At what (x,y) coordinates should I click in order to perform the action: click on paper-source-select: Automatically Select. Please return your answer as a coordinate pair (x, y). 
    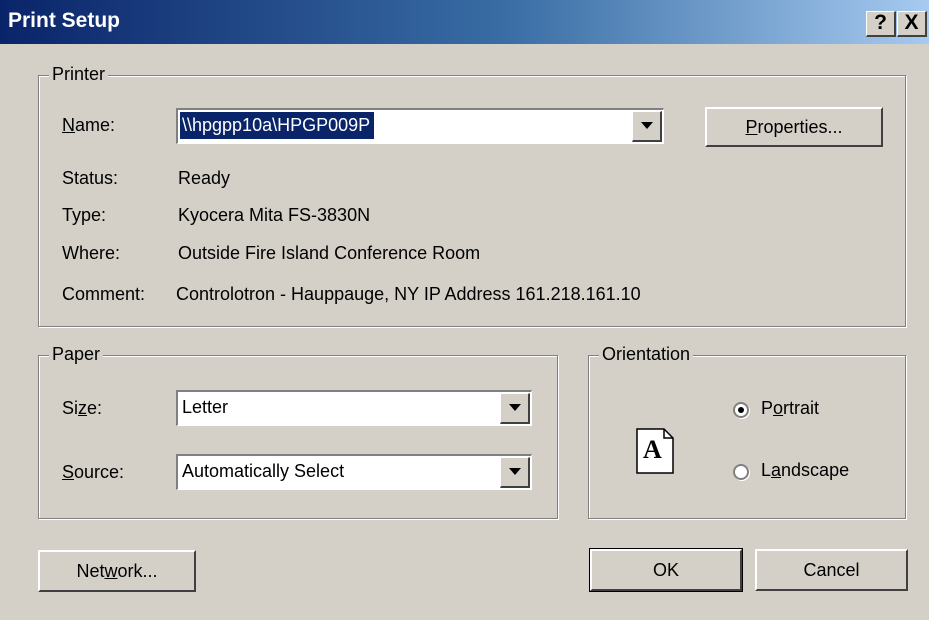
    Looking at the image, I should click on (354, 472).